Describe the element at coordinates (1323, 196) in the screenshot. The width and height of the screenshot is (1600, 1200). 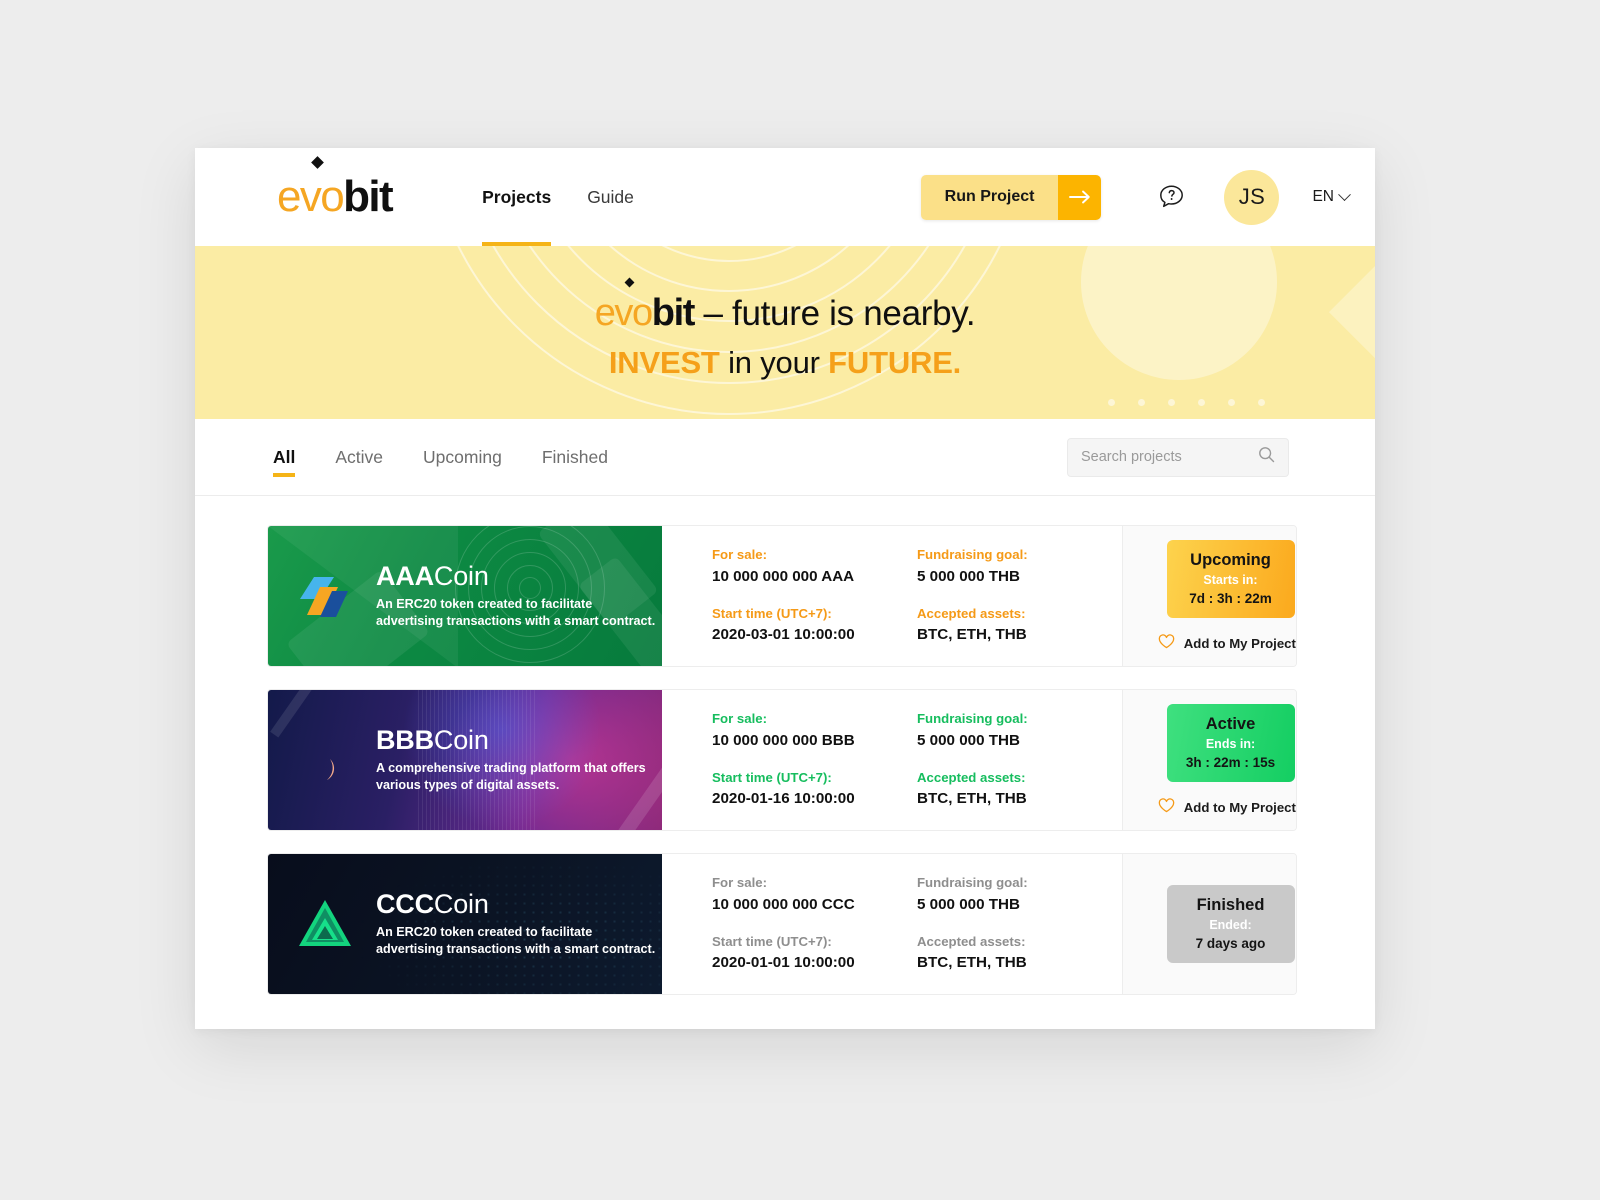
I see `language-label: EN` at that location.